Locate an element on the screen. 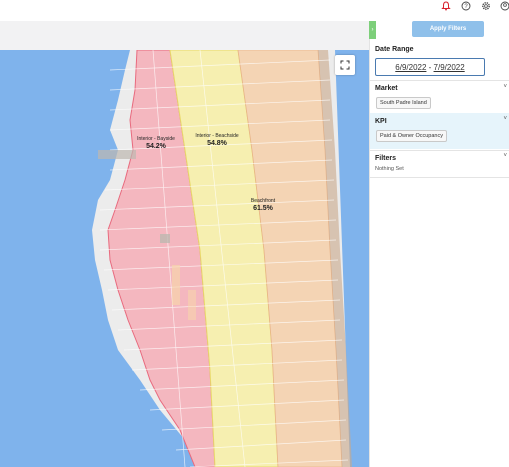 The image size is (509, 467). date-start: 6/9/2022 is located at coordinates (411, 67).